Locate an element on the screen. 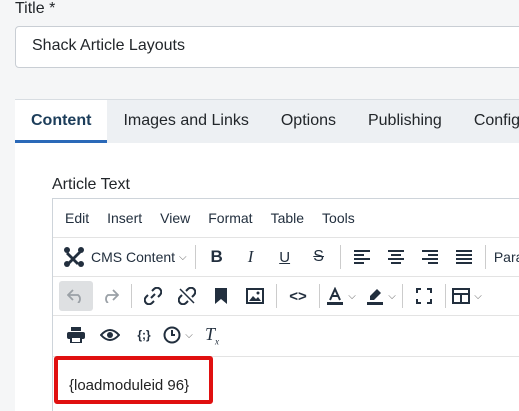 This screenshot has width=519, height=411. unlink-icon is located at coordinates (187, 296).